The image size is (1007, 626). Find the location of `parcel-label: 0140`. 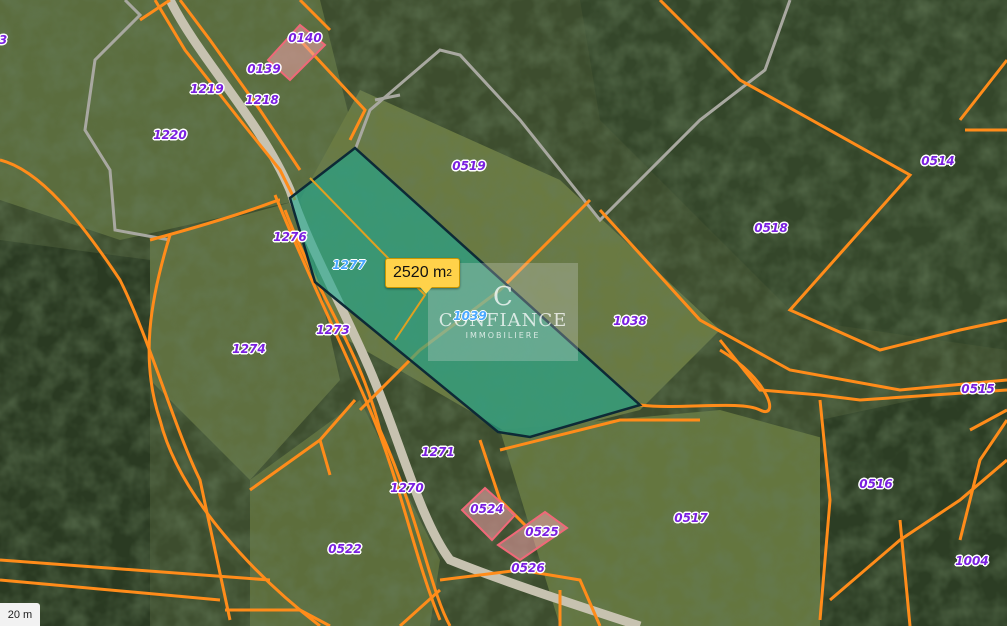

parcel-label: 0140 is located at coordinates (304, 38).